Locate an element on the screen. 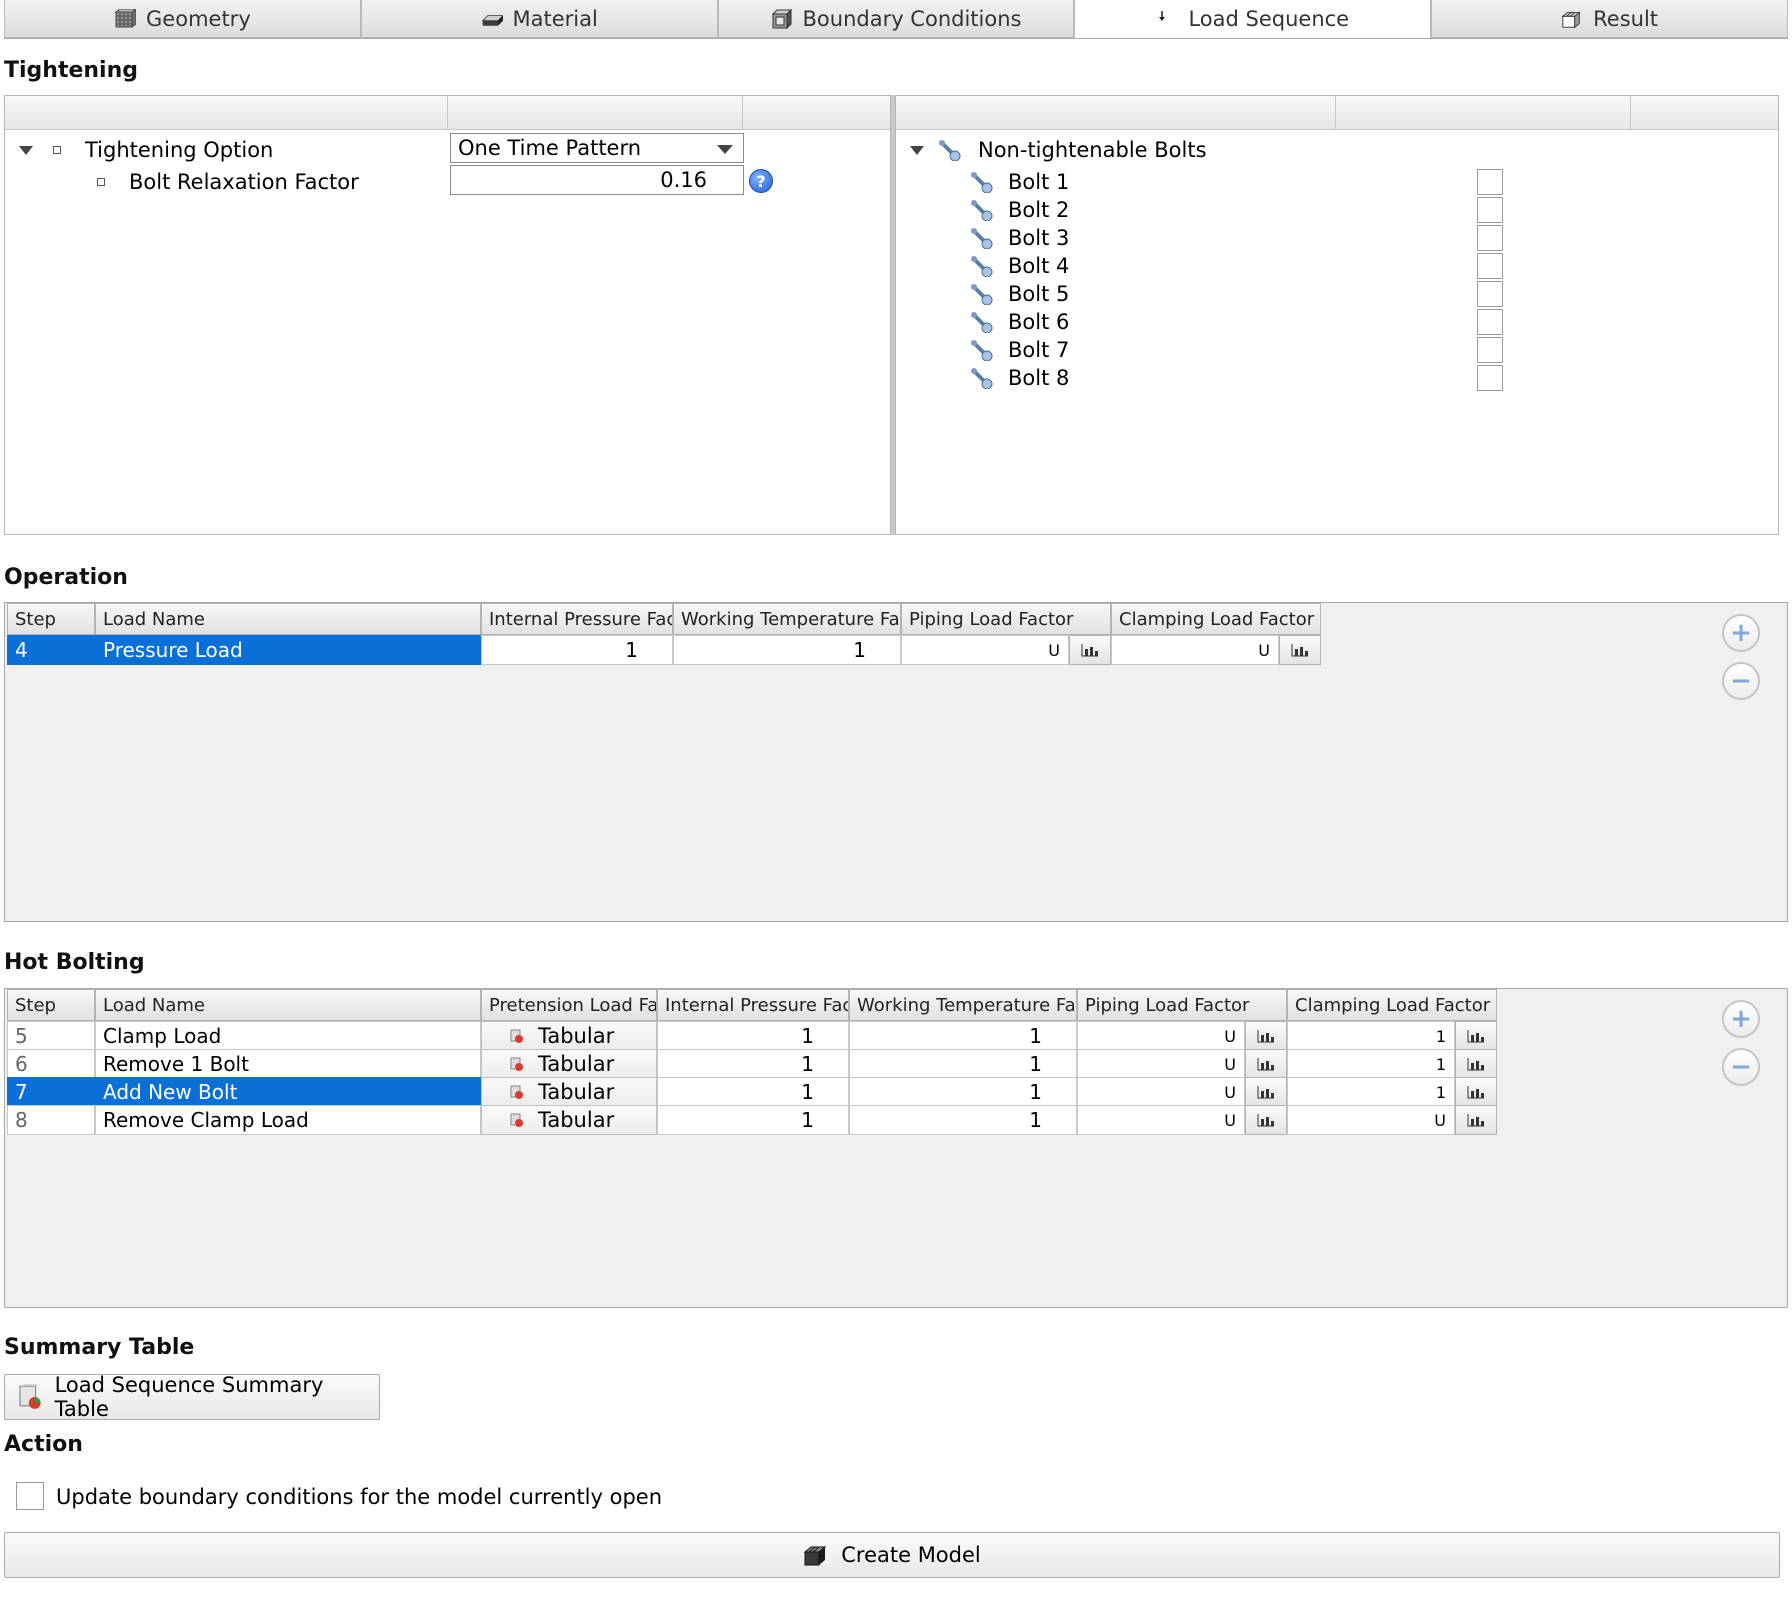  create-model-button: Create Model is located at coordinates (892, 1555).